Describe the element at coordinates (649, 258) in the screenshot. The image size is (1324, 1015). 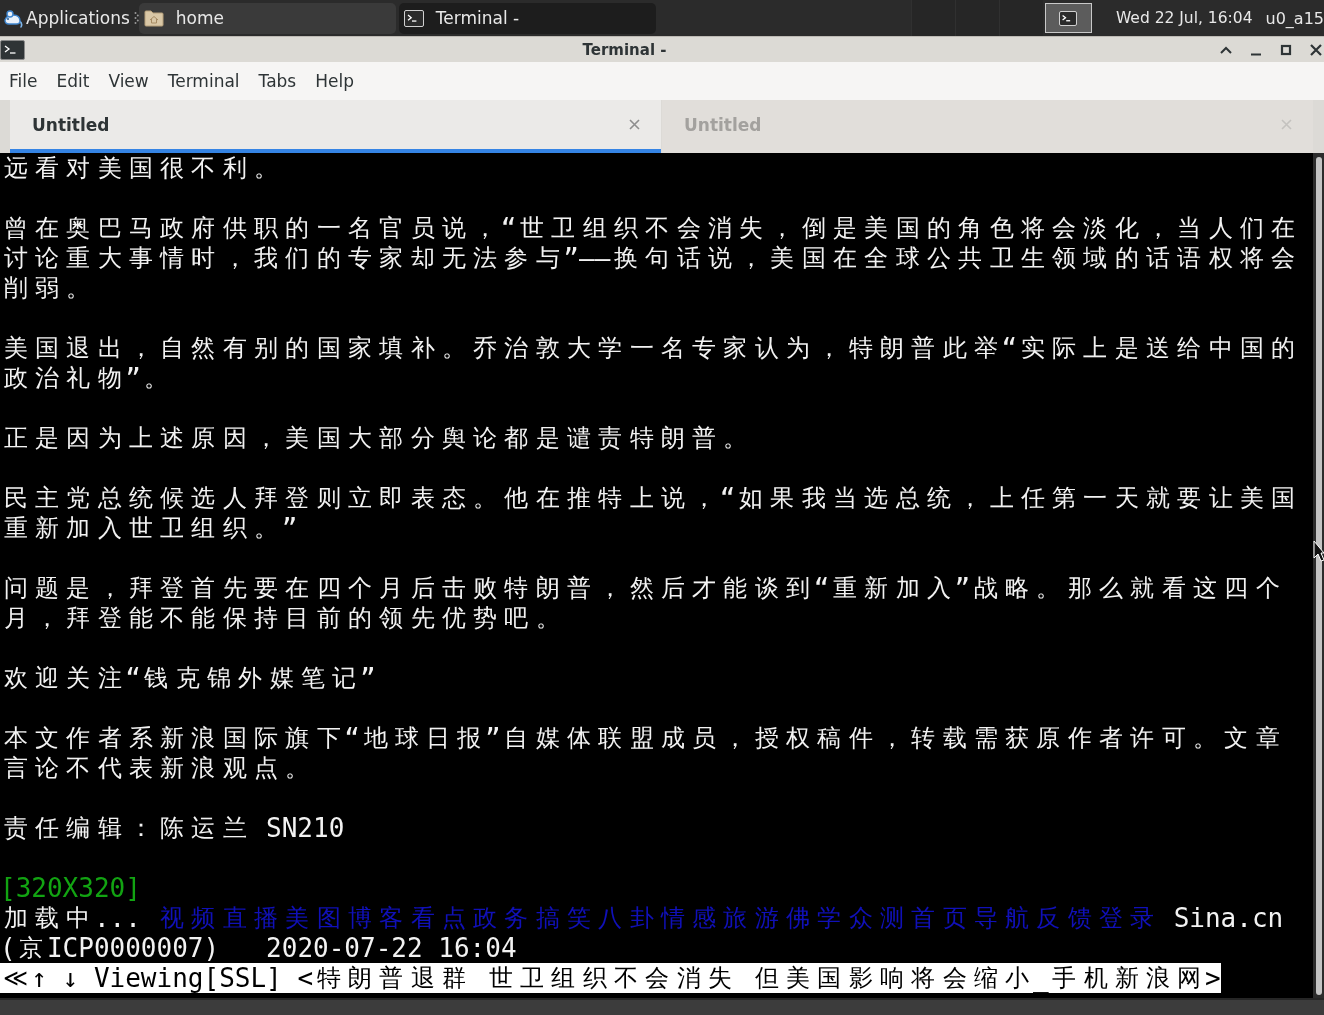
I see `terminal-line: 讨论重大事情时，我们的专家却无法参与”——换句话说，美国在全球公共卫生领域的话语权将会` at that location.